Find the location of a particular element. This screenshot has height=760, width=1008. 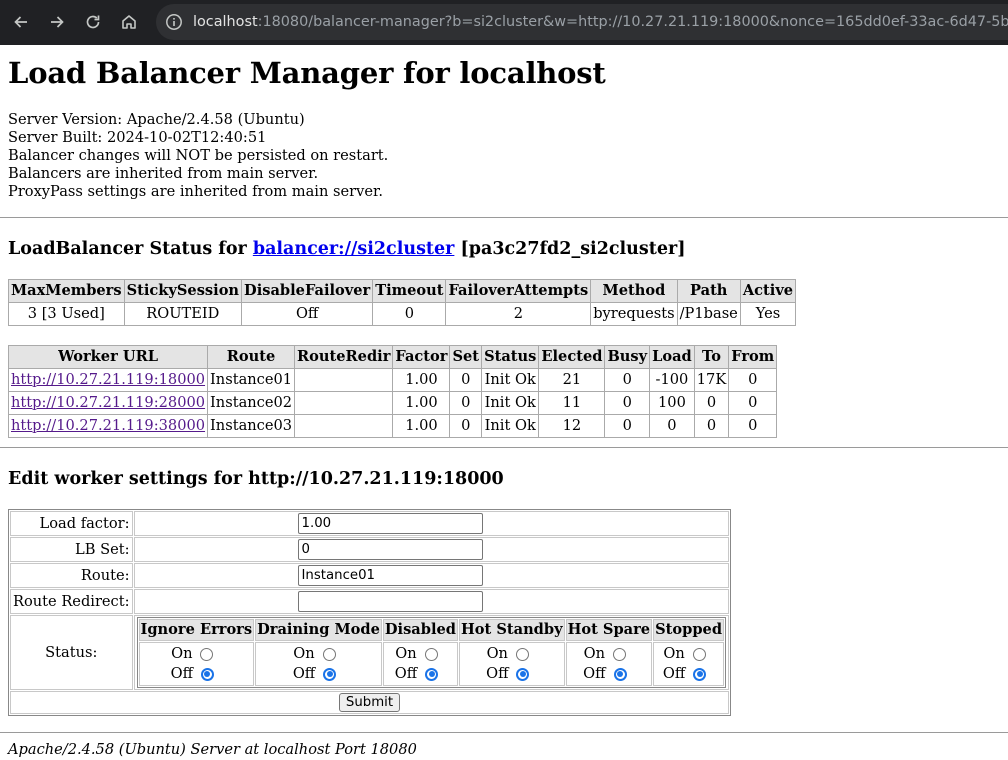

form-row: Submit is located at coordinates (370, 702).